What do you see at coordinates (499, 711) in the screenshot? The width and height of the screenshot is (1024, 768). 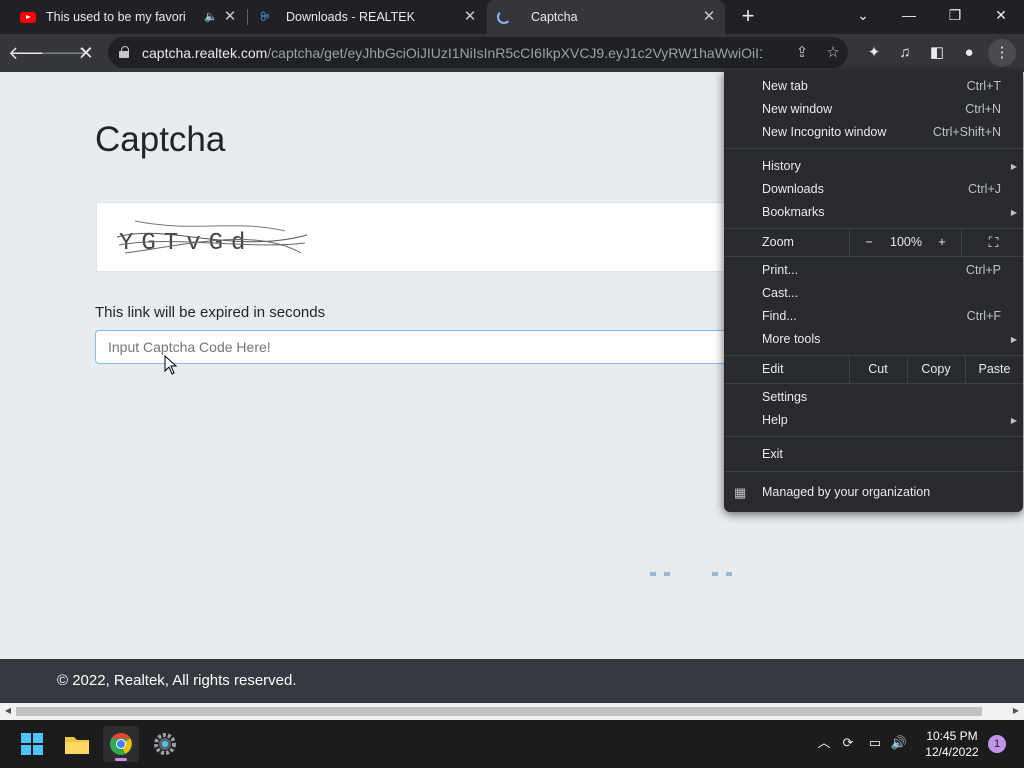 I see `scrollbar-thumb` at bounding box center [499, 711].